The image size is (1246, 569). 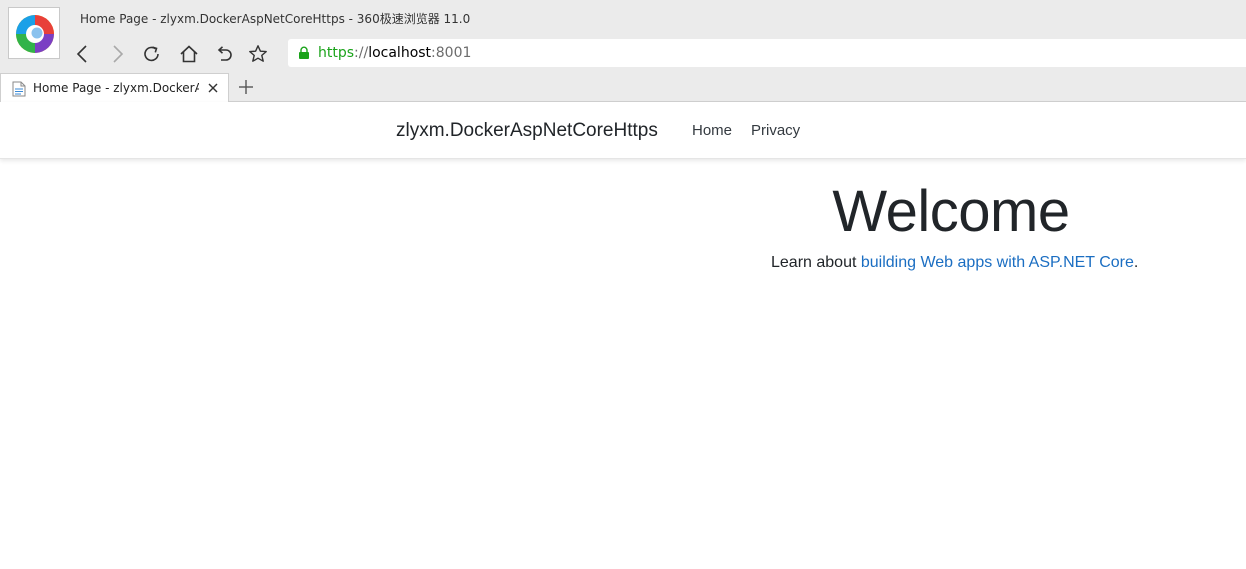 I want to click on url-host: localhost, so click(x=400, y=53).